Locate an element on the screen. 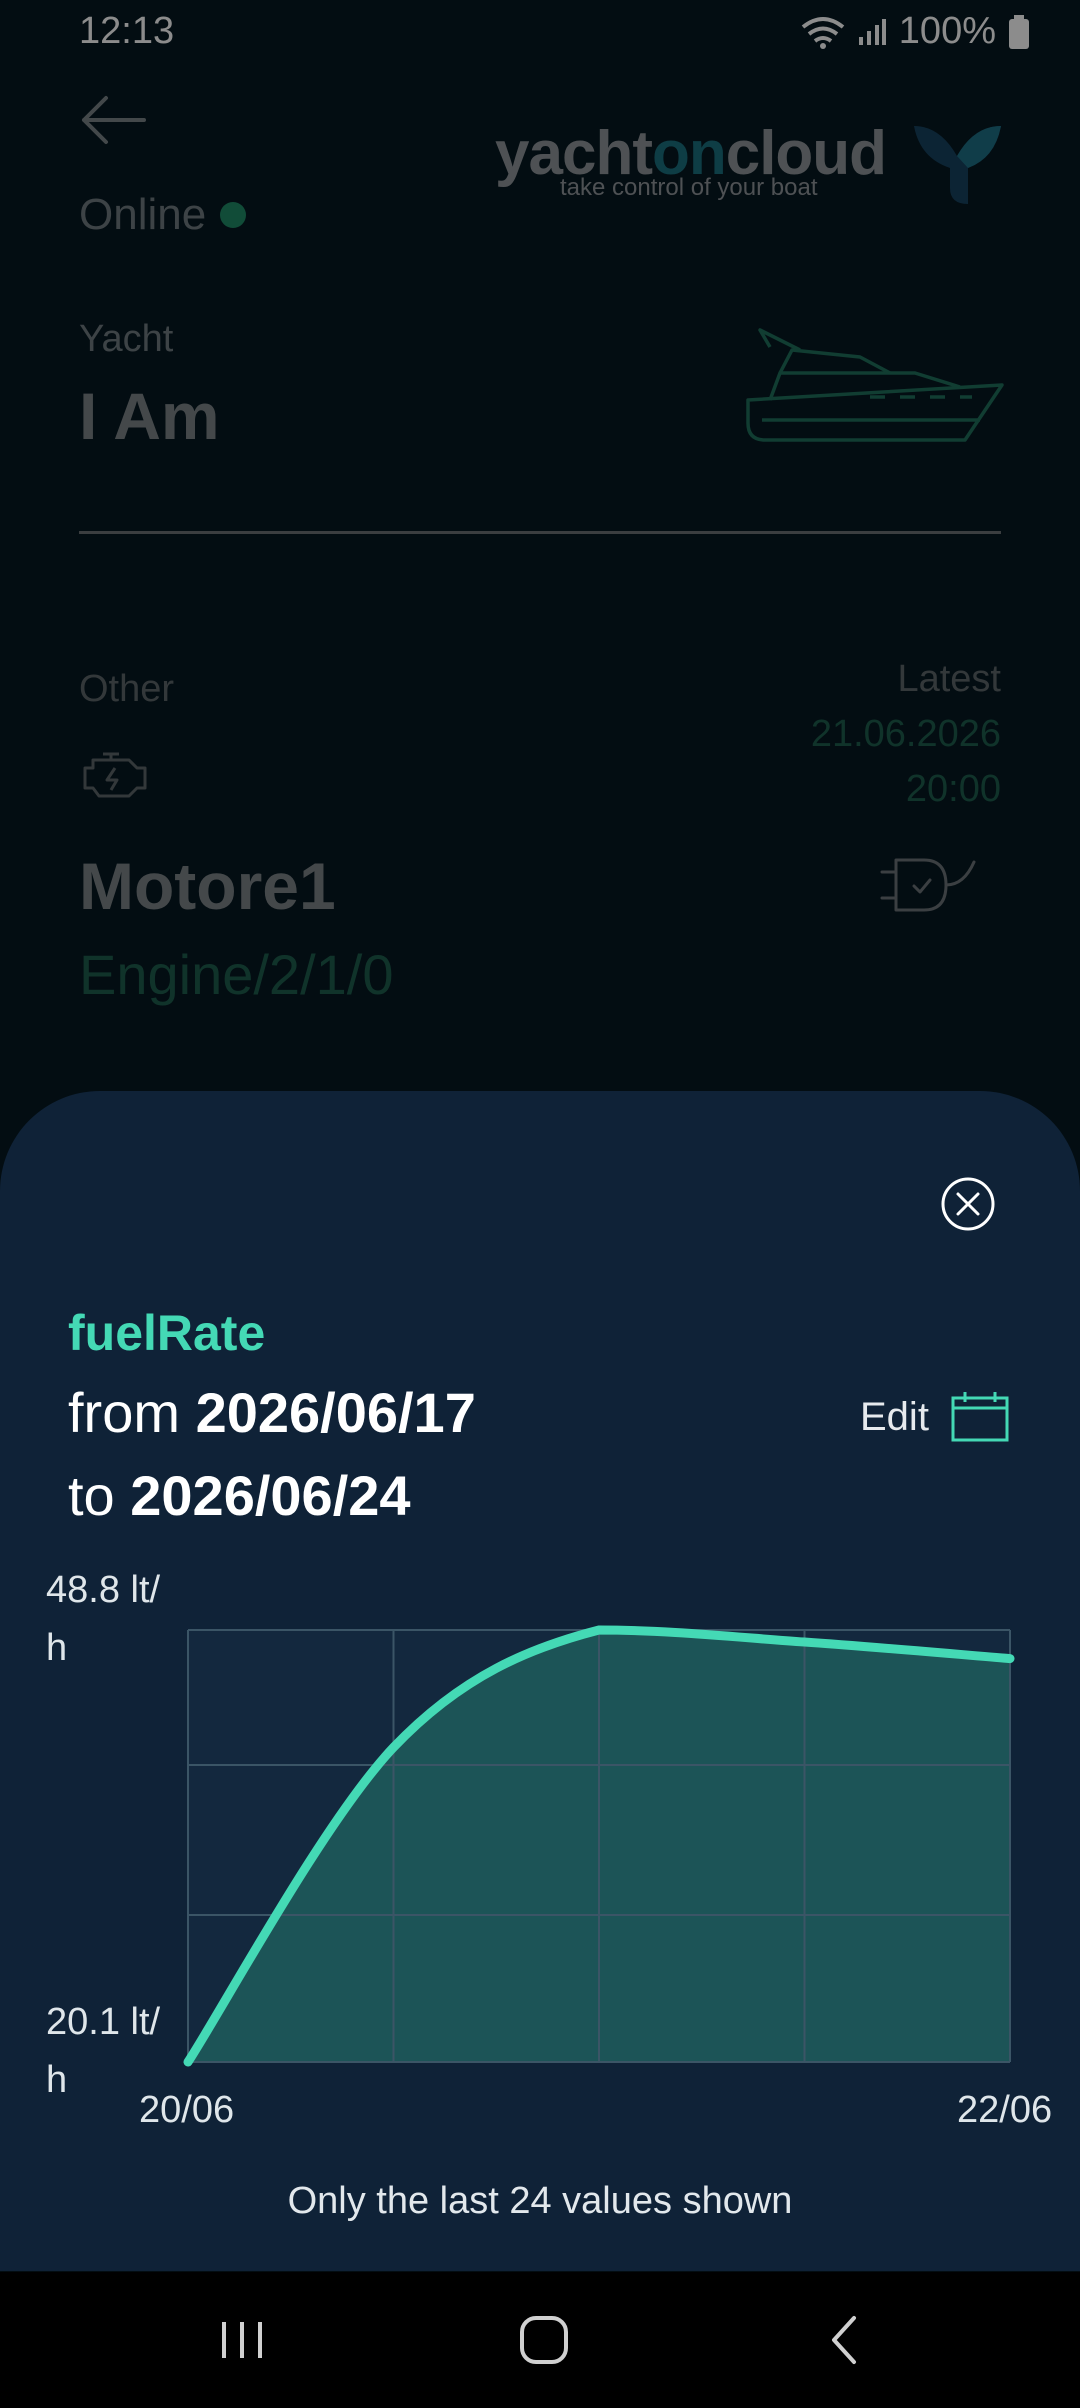 The height and width of the screenshot is (2408, 1080). recent-apps-icon is located at coordinates (242, 2340).